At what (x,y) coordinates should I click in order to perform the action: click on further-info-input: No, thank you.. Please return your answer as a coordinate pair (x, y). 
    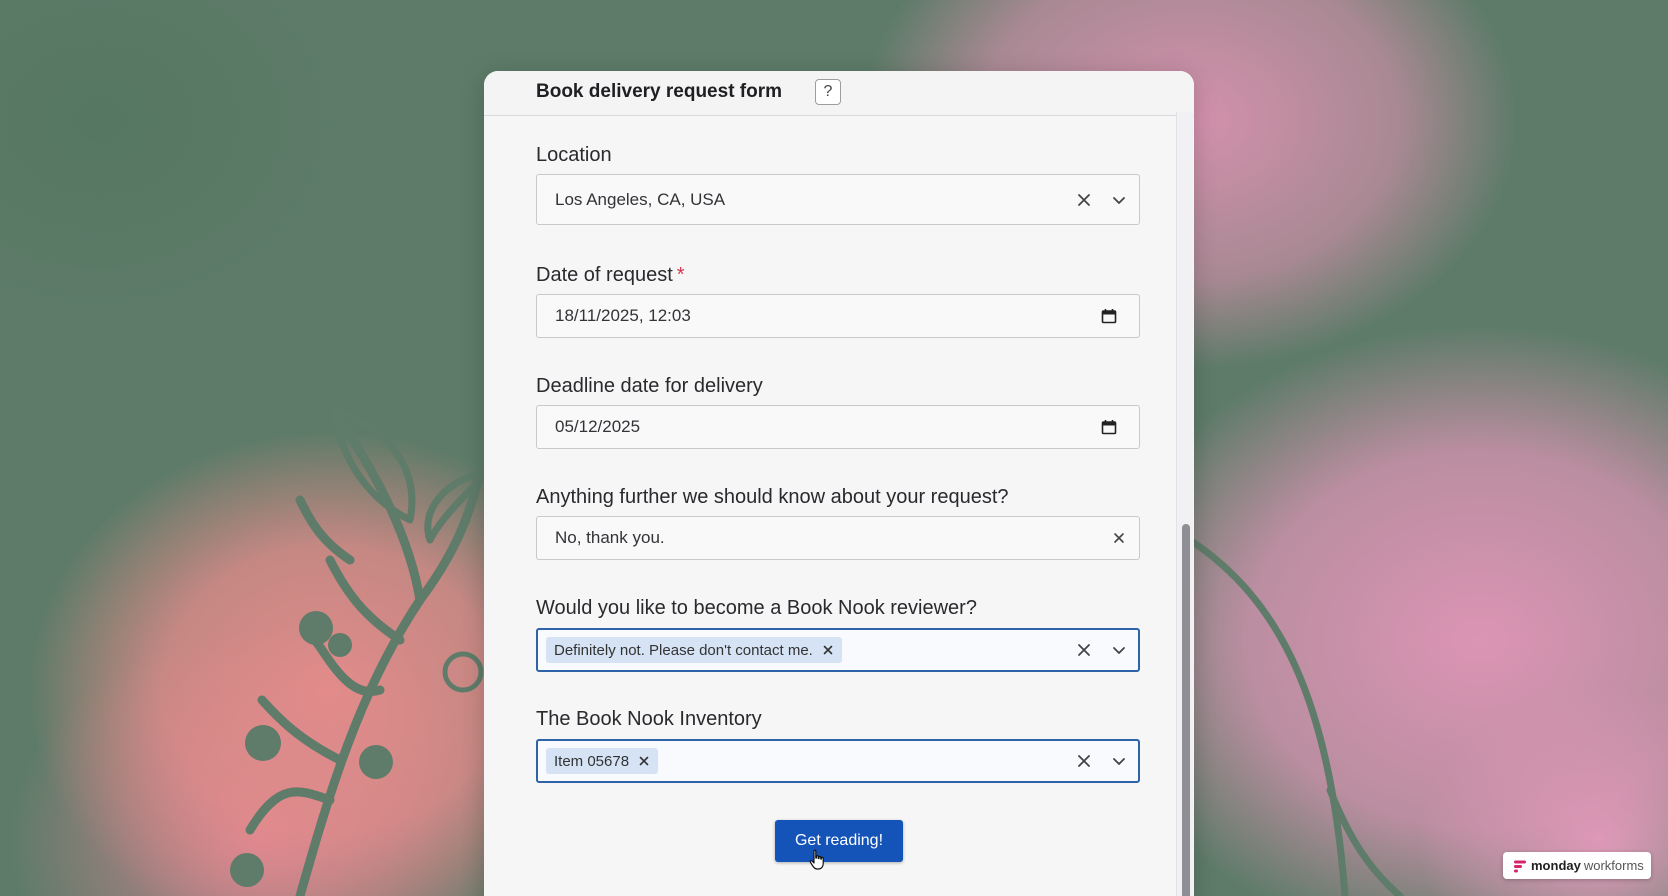
    Looking at the image, I should click on (838, 538).